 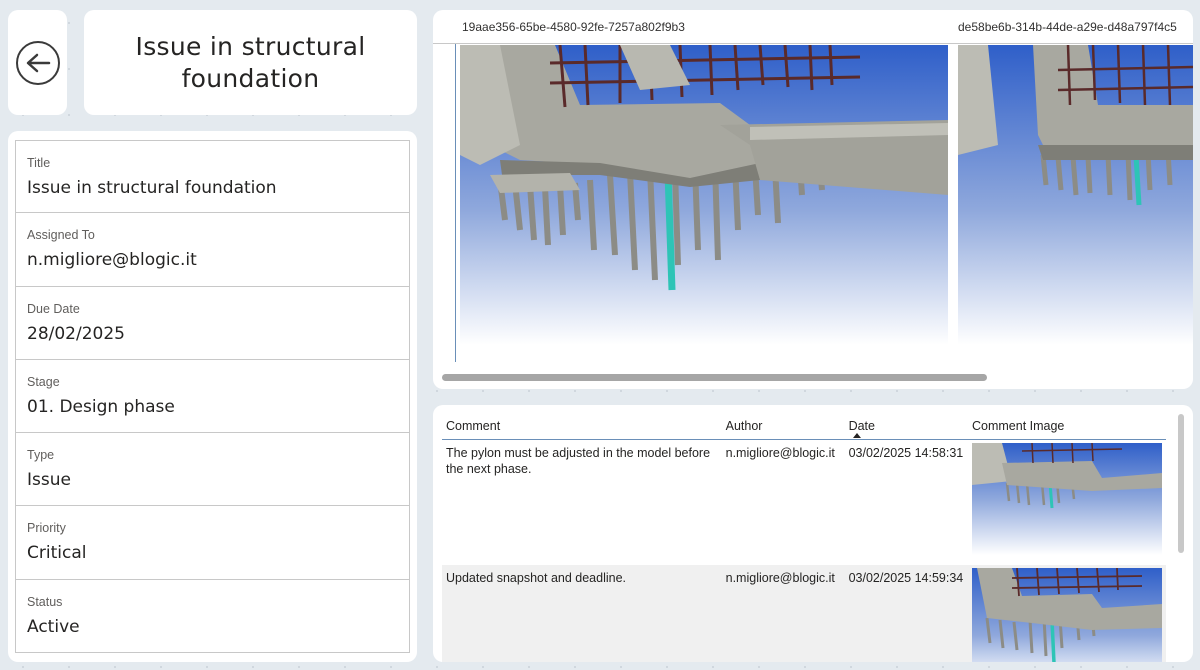 What do you see at coordinates (57, 553) in the screenshot?
I see `field-value: Critical` at bounding box center [57, 553].